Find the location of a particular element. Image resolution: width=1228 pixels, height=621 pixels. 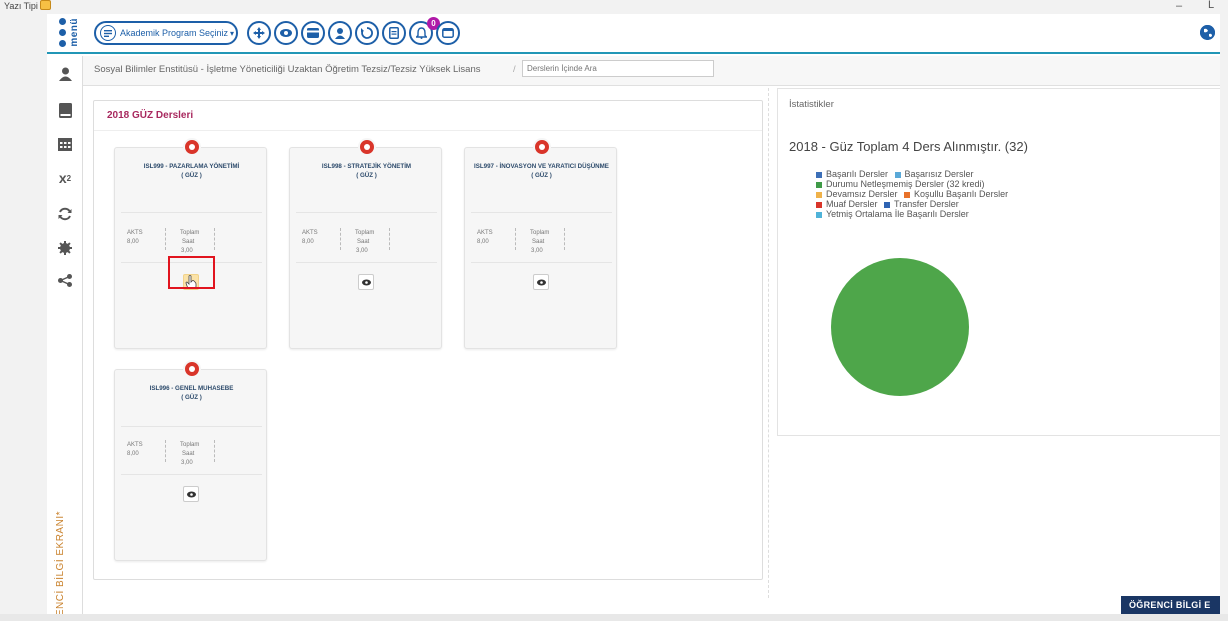

program-select: Akademik Program Seçiniz ▾ is located at coordinates (166, 33).